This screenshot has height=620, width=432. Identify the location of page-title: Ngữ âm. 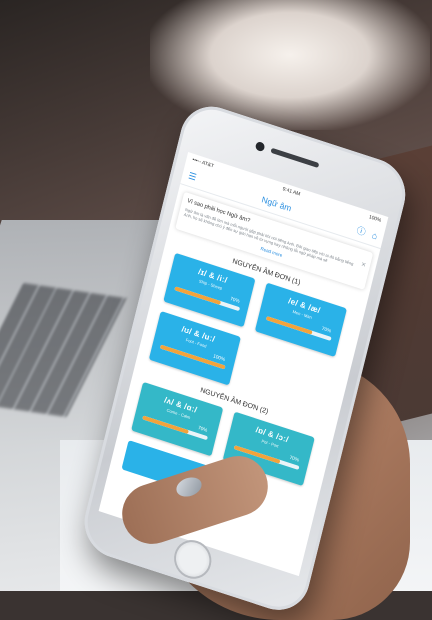
(276, 204).